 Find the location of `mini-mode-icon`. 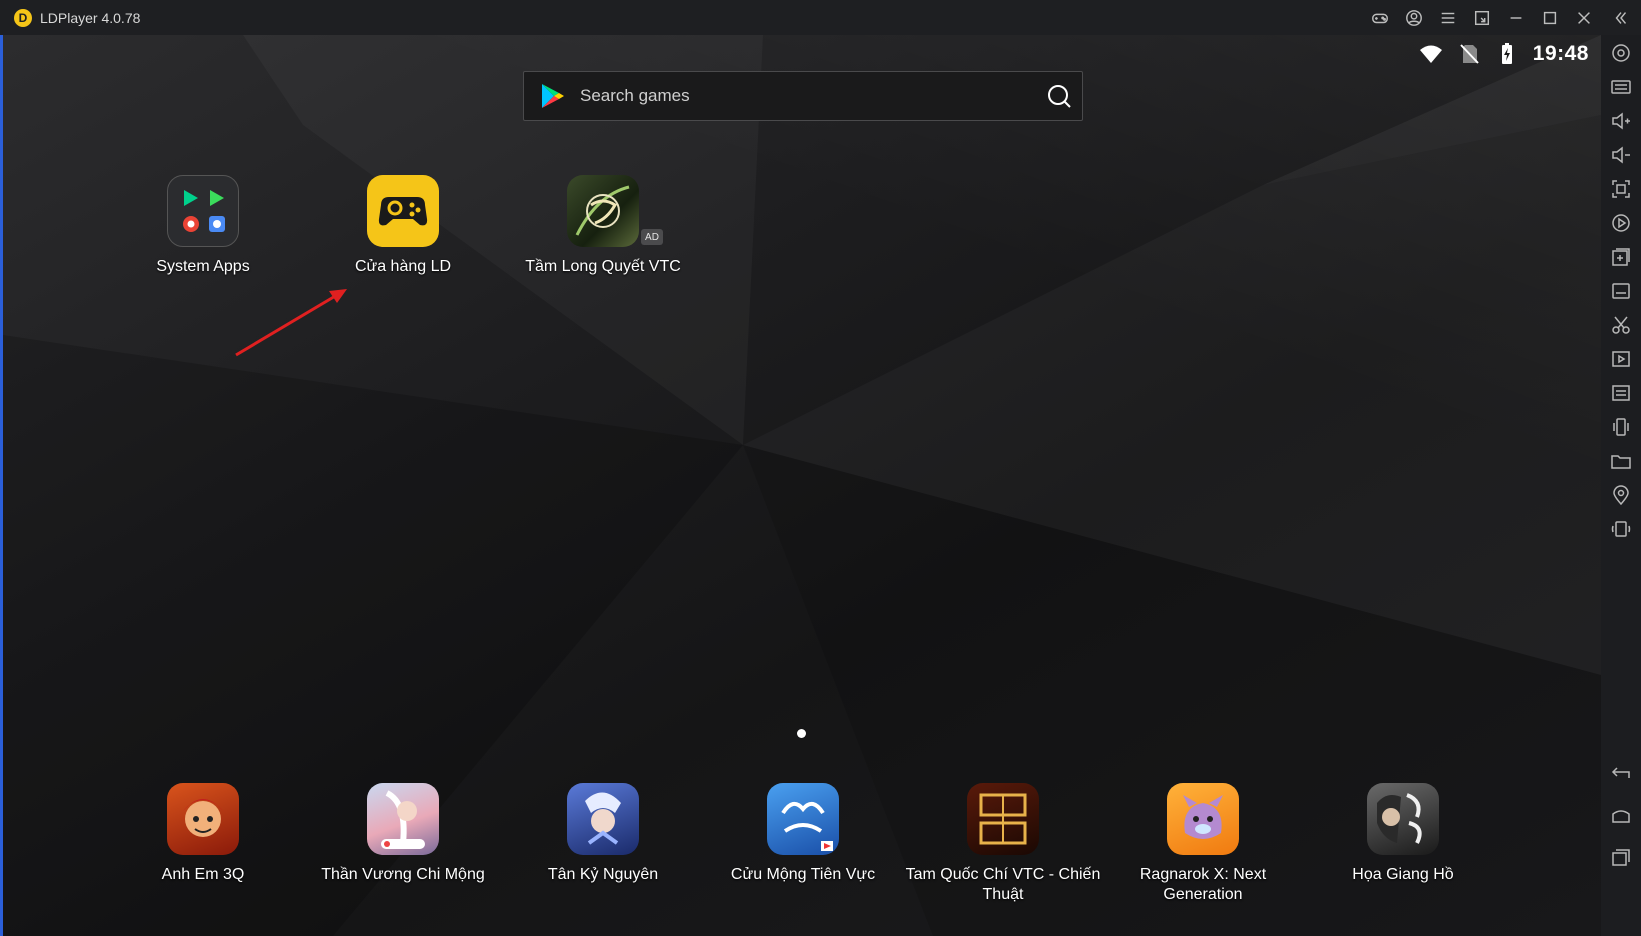

mini-mode-icon is located at coordinates (1482, 17).